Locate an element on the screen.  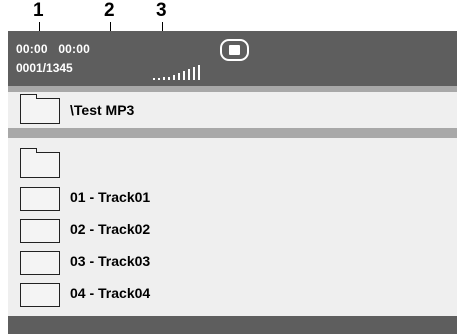
time-display: 00:00 00:00 is located at coordinates (53, 49).